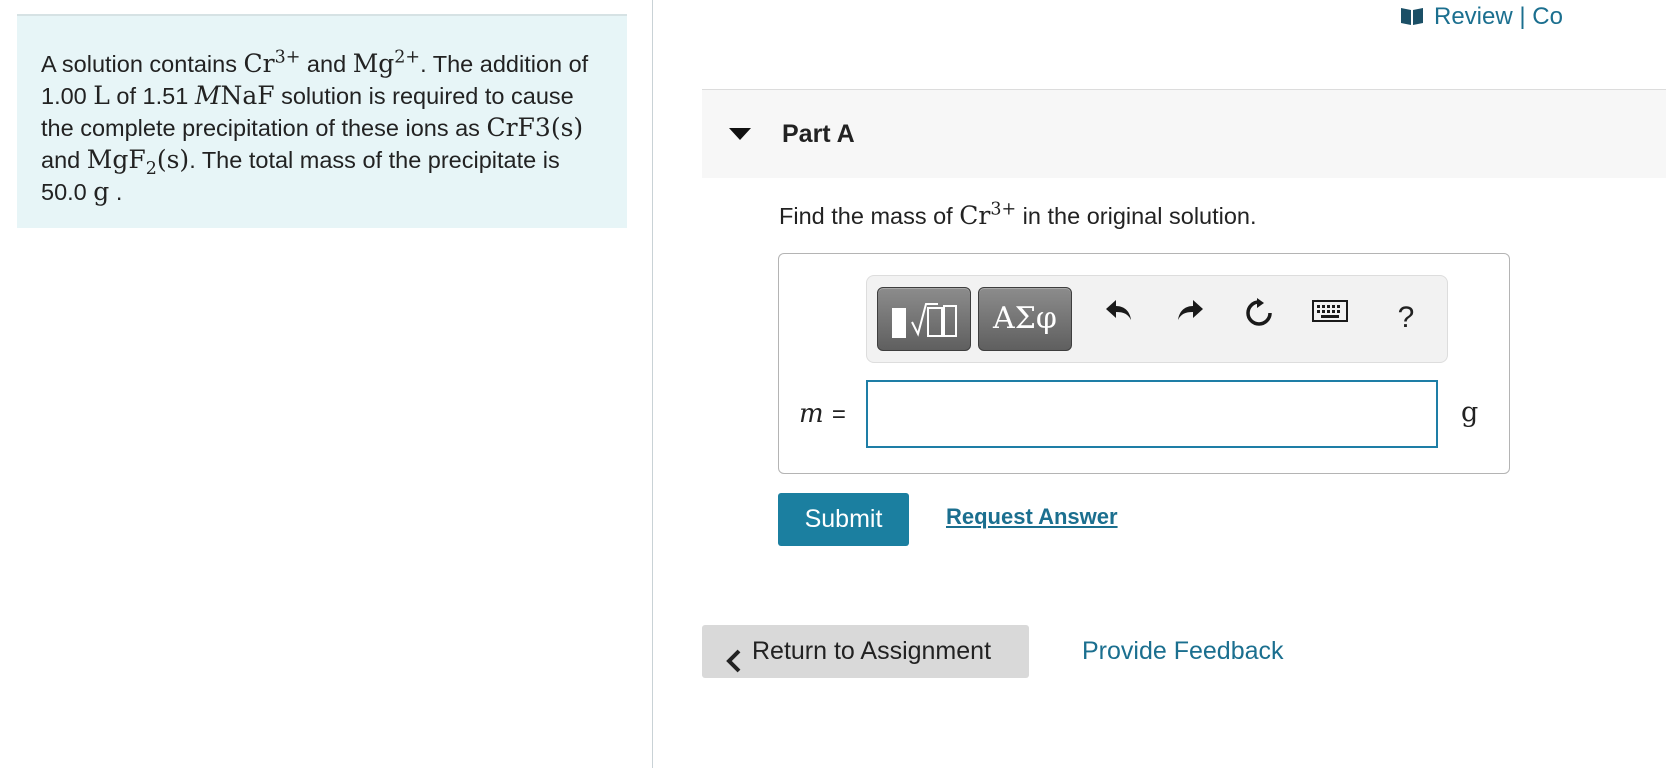 This screenshot has width=1666, height=768. I want to click on formula-sub: 3, so click(542, 127).